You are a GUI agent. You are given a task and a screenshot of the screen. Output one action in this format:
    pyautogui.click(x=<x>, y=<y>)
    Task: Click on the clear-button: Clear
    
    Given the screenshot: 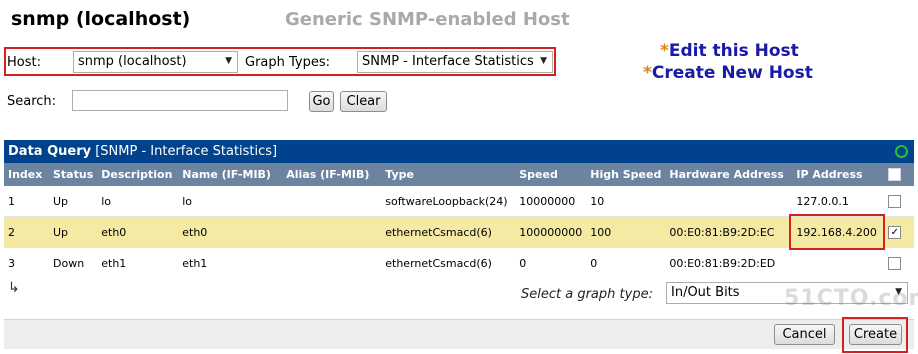 What is the action you would take?
    pyautogui.click(x=363, y=101)
    